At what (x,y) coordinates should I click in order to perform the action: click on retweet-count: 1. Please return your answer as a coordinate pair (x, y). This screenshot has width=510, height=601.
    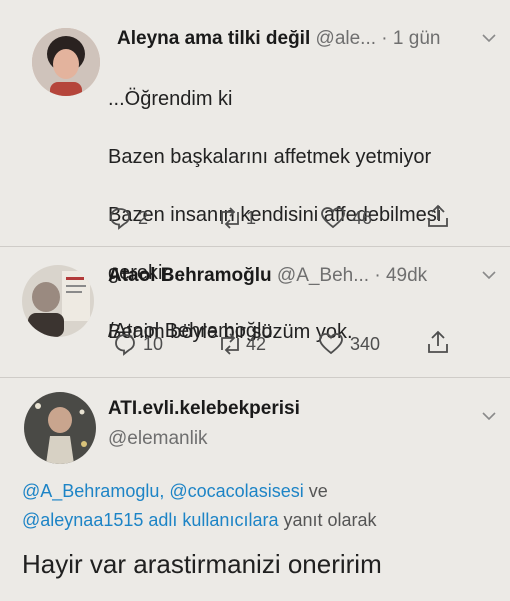
    Looking at the image, I should click on (251, 217).